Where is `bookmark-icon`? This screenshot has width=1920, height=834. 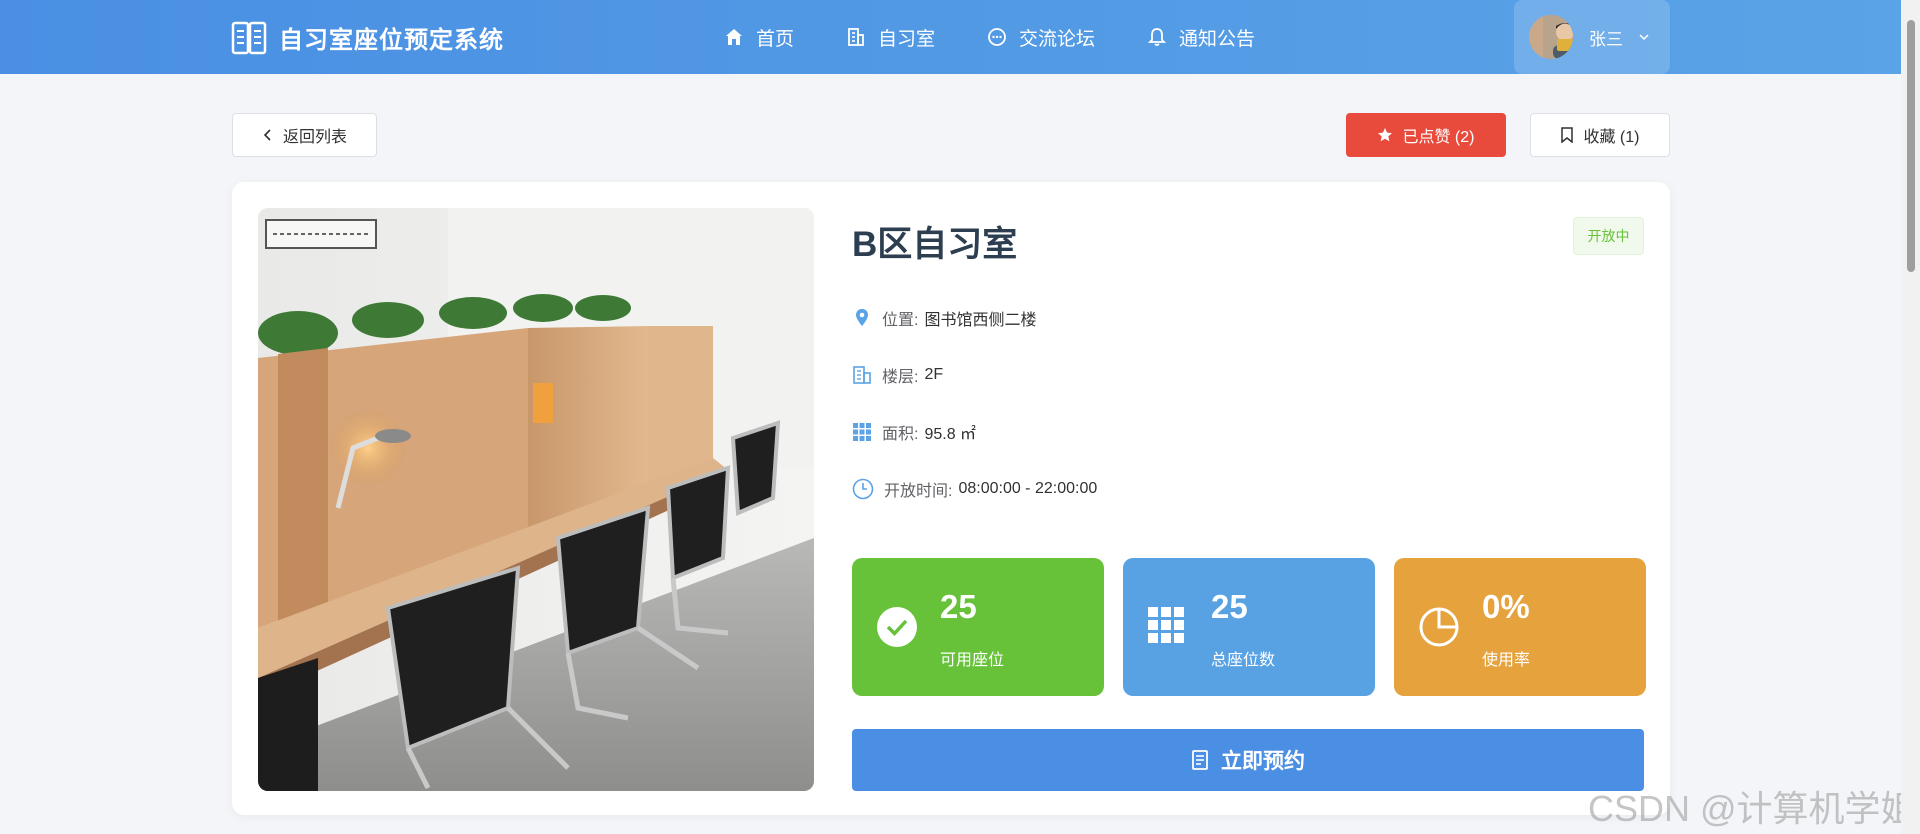 bookmark-icon is located at coordinates (1567, 135).